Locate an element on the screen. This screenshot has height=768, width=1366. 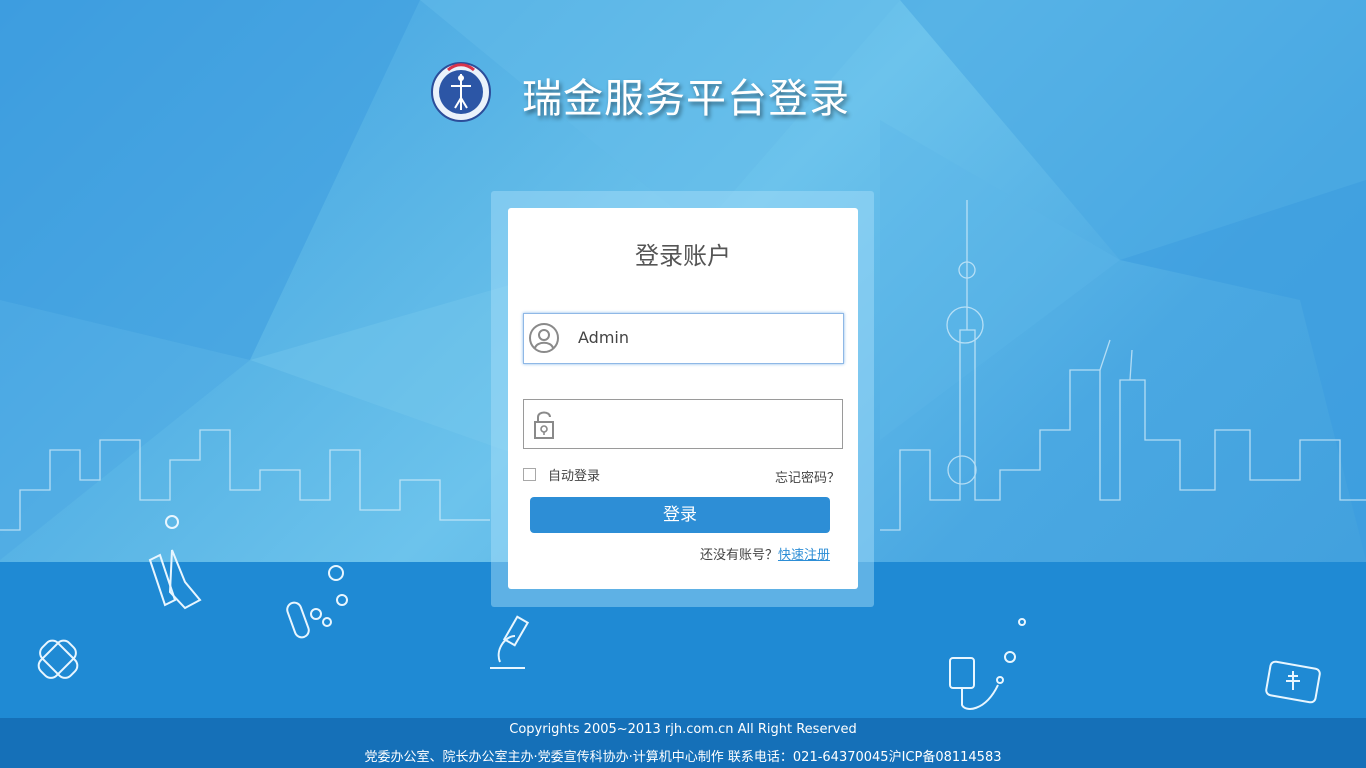
lock-icon is located at coordinates (544, 425).